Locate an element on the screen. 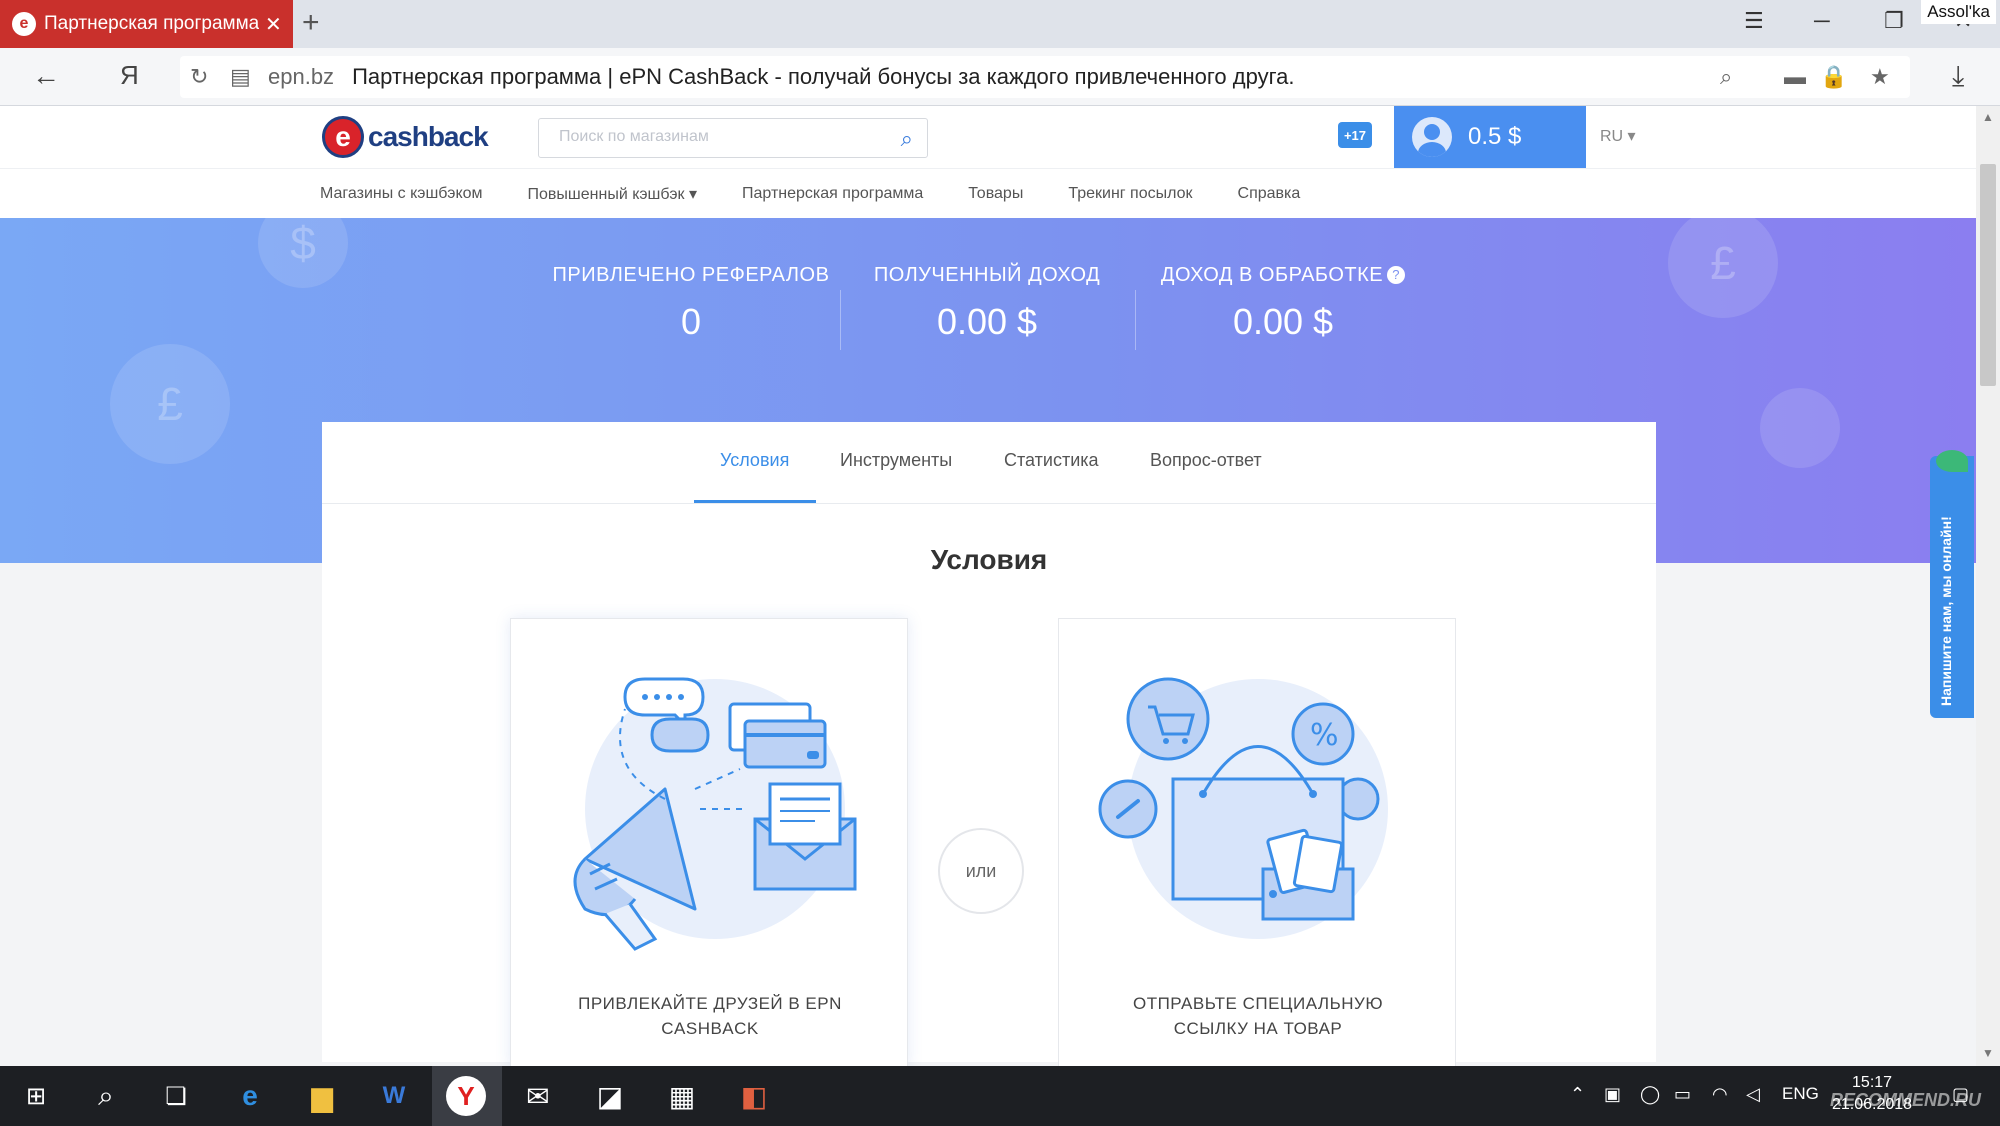 The width and height of the screenshot is (2000, 1126). downloads-icon: ⤓ is located at coordinates (1958, 76).